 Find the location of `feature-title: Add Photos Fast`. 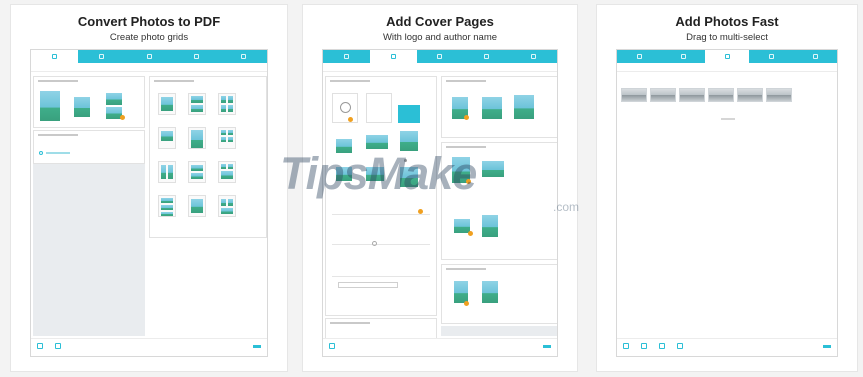

feature-title: Add Photos Fast is located at coordinates (727, 21).